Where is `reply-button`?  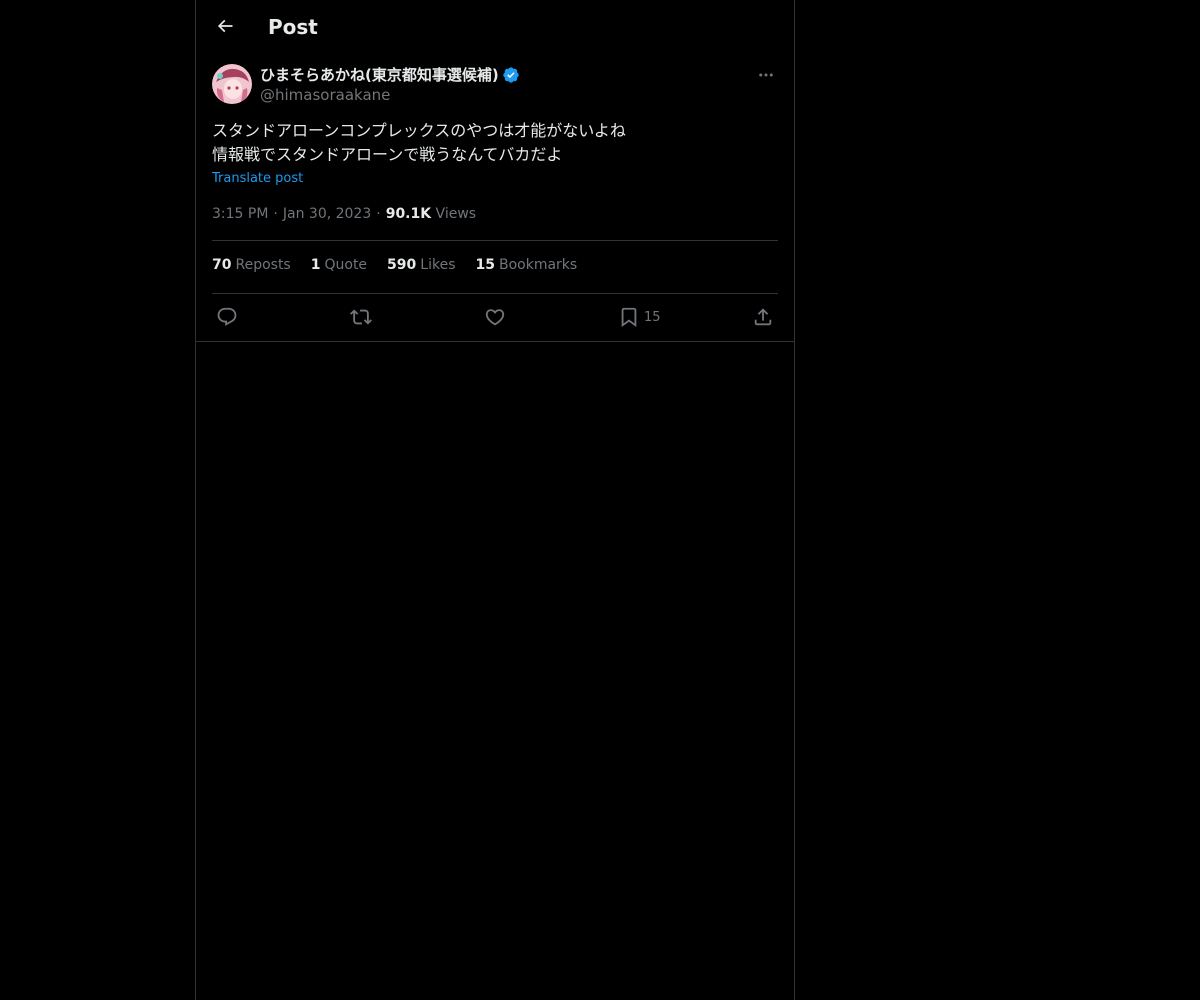 reply-button is located at coordinates (227, 317).